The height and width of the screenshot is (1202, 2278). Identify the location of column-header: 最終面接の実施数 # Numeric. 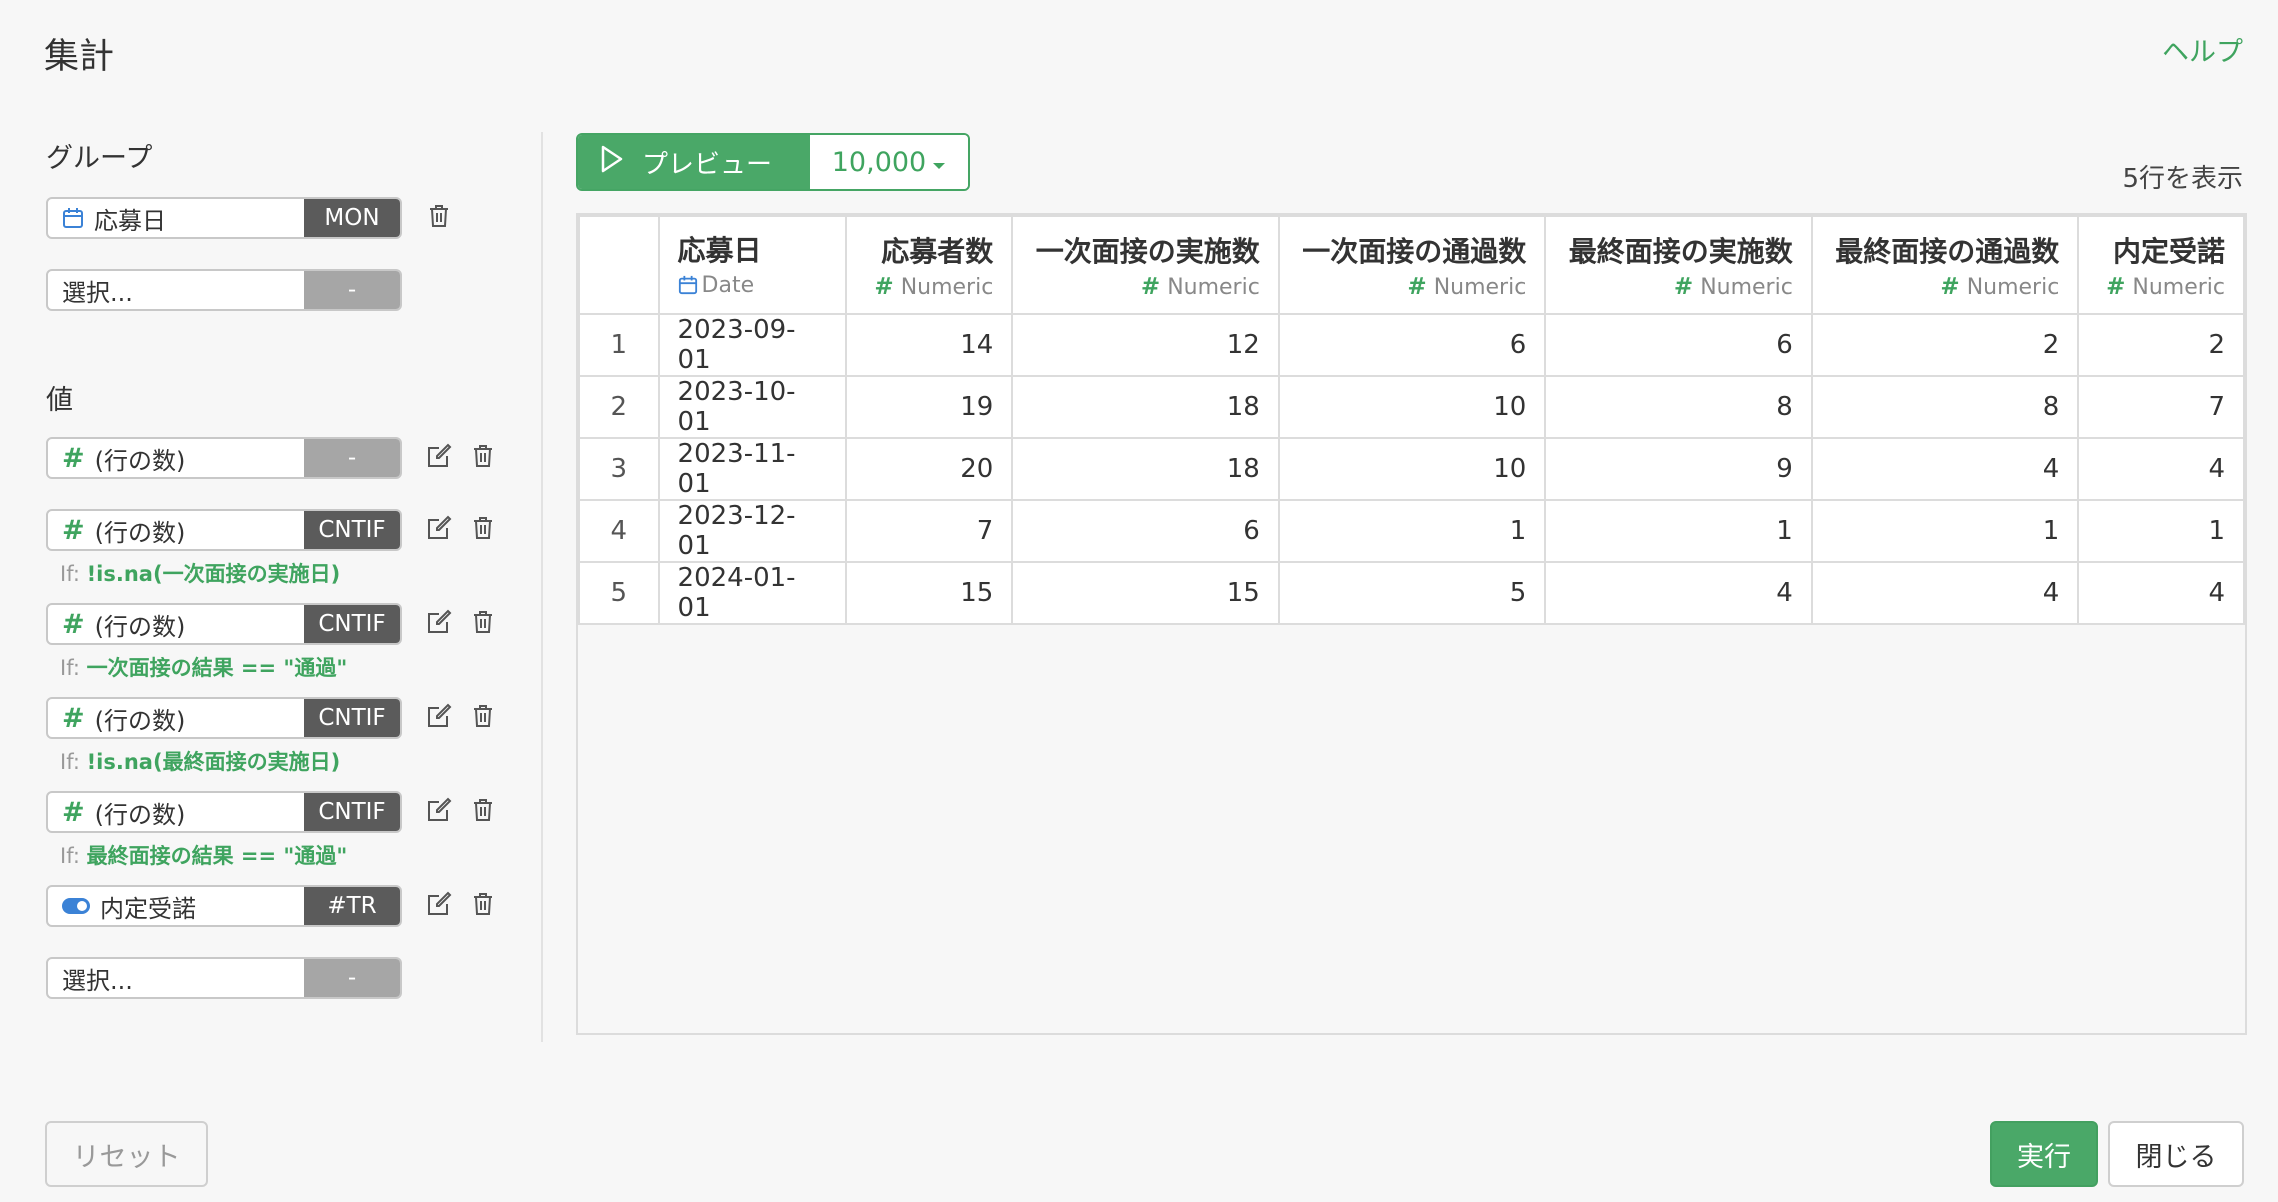
(1678, 265).